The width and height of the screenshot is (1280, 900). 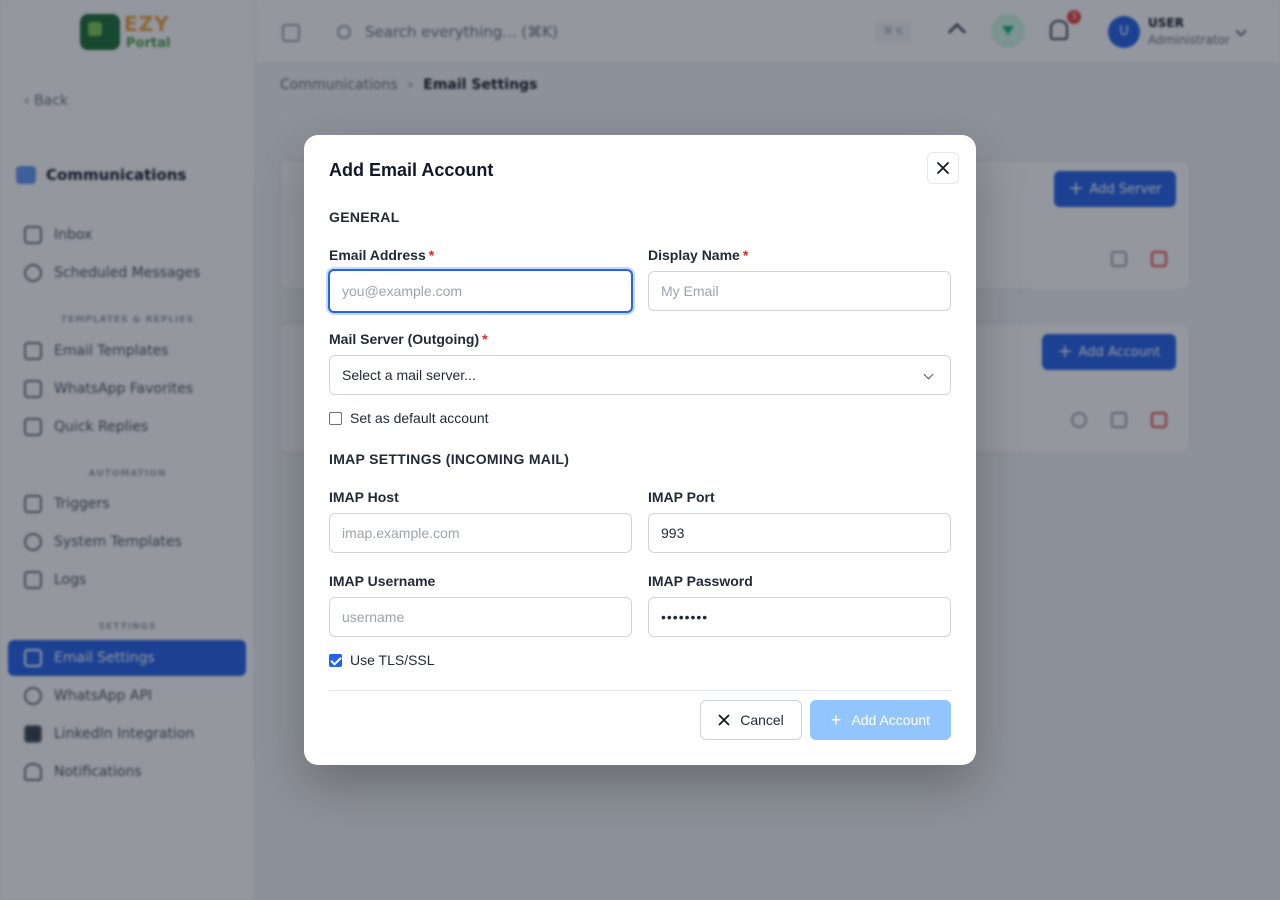 I want to click on tls-label: Use TLS/SSL, so click(x=392, y=660).